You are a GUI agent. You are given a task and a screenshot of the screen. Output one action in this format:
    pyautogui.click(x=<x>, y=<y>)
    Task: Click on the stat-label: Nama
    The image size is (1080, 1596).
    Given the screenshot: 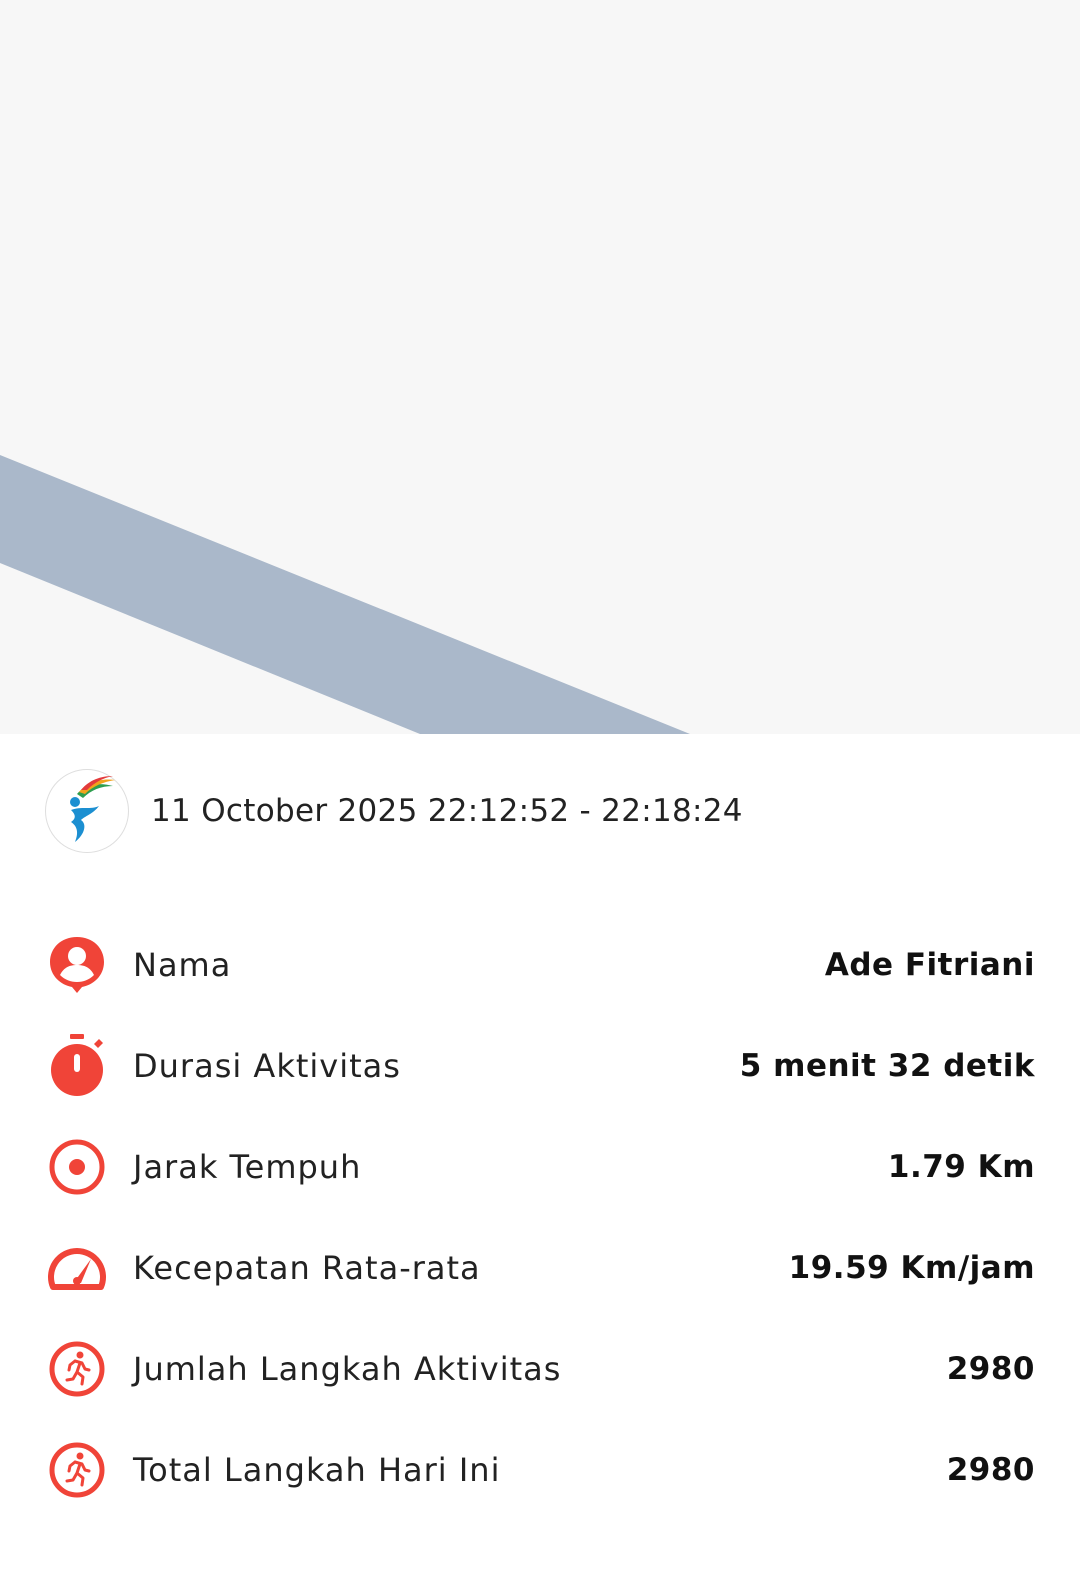 What is the action you would take?
    pyautogui.click(x=182, y=964)
    